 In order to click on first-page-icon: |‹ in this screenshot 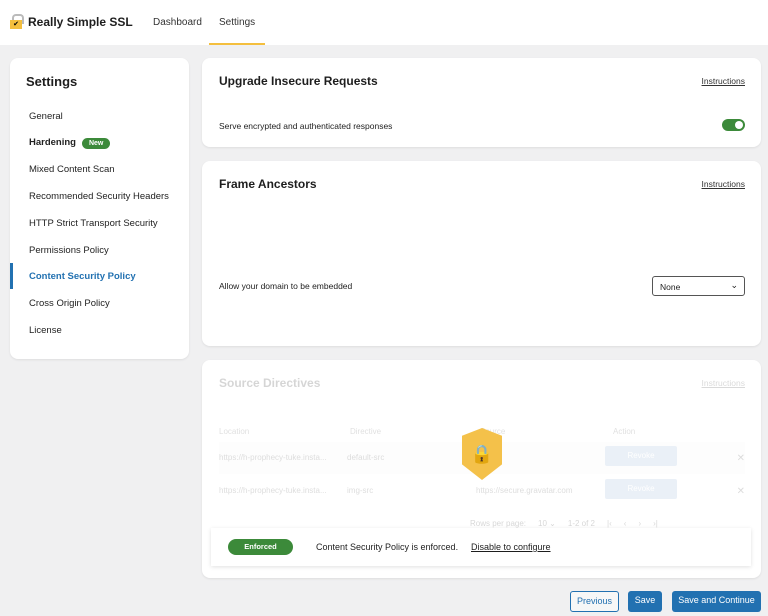, I will do `click(609, 523)`.